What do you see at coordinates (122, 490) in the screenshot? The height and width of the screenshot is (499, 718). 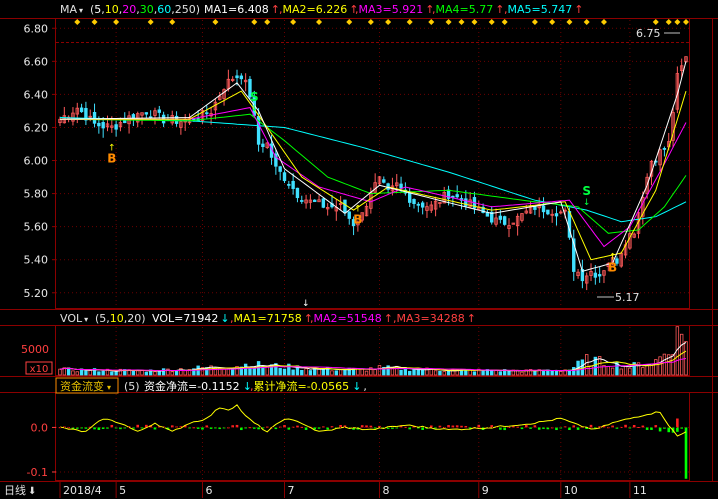 I see `month-label: 5` at bounding box center [122, 490].